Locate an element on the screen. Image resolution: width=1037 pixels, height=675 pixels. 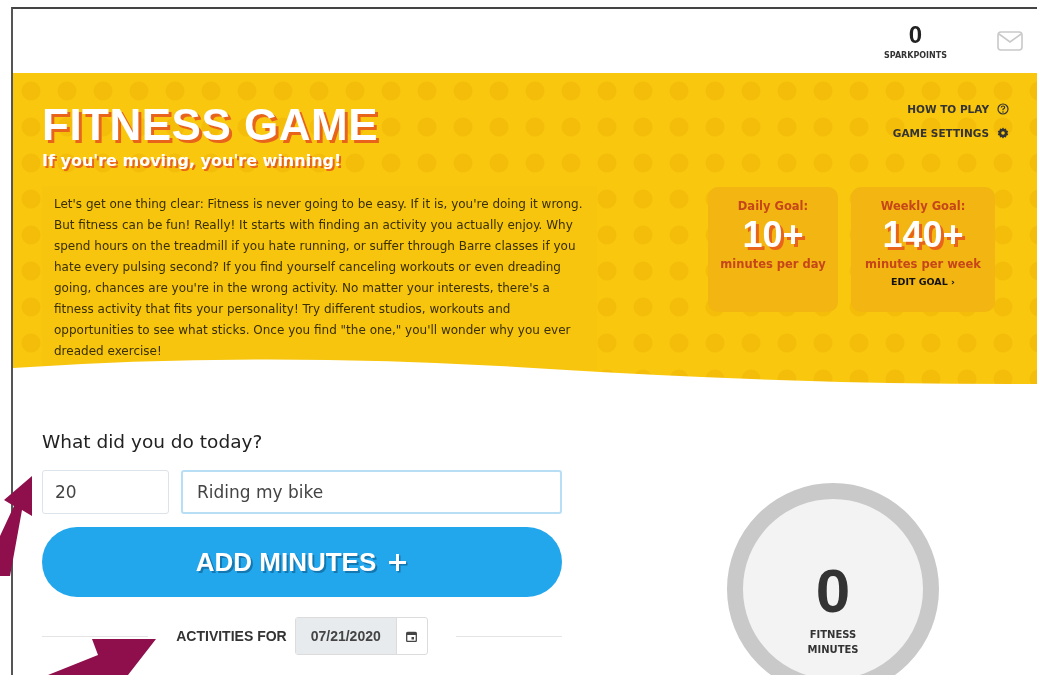
game-title: FITNESS GAME is located at coordinates (211, 125).